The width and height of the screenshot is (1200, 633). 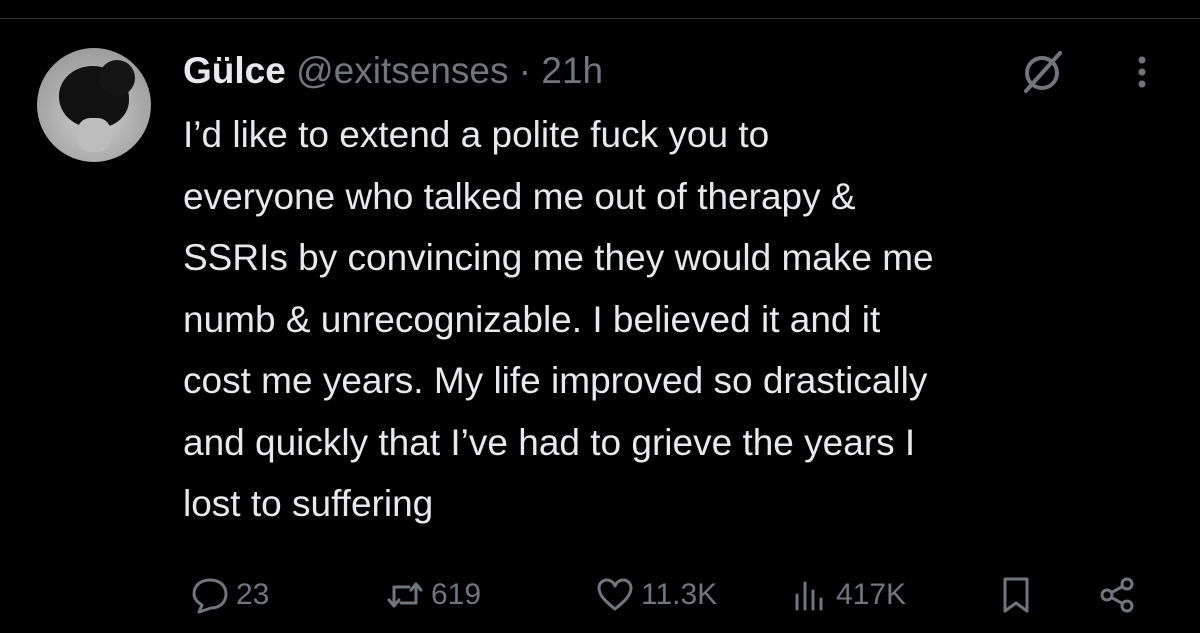 I want to click on grok-icon, so click(x=1042, y=71).